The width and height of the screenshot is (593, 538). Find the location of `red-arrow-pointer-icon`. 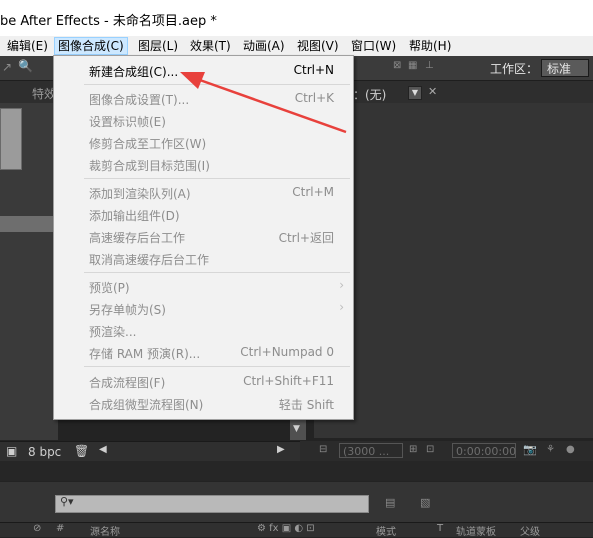

red-arrow-pointer-icon is located at coordinates (263, 103).